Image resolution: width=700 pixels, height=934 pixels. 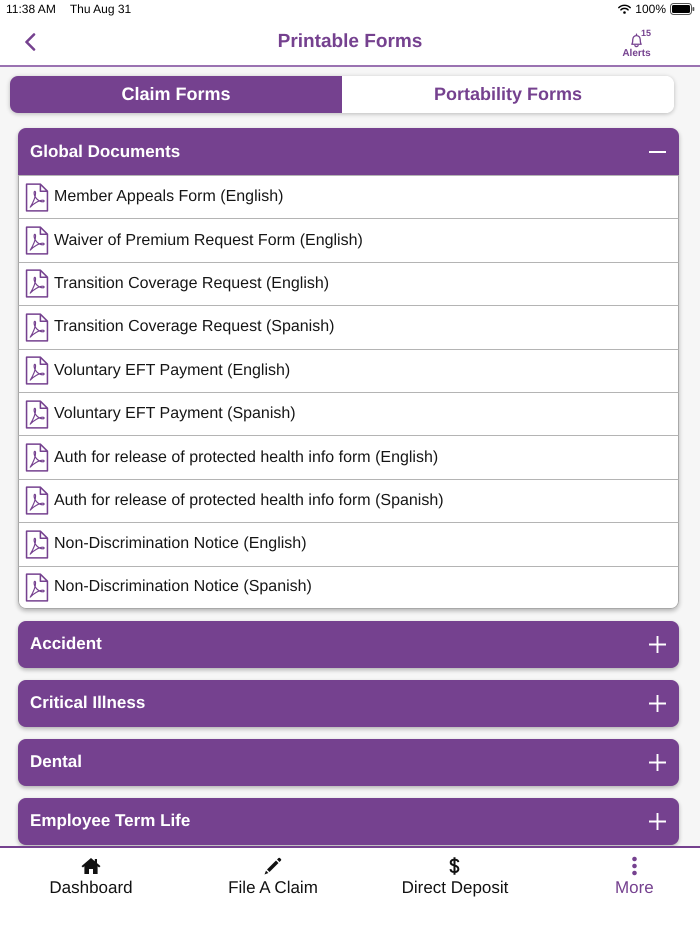 I want to click on tab-bar-button: Direct Deposit, so click(x=455, y=873).